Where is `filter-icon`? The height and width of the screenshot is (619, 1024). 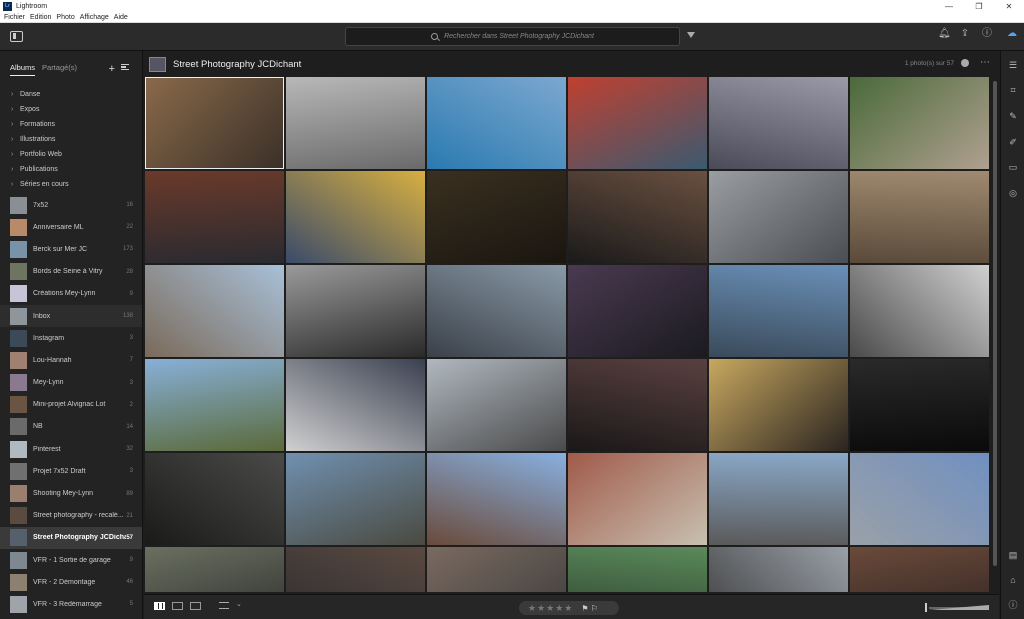 filter-icon is located at coordinates (691, 35).